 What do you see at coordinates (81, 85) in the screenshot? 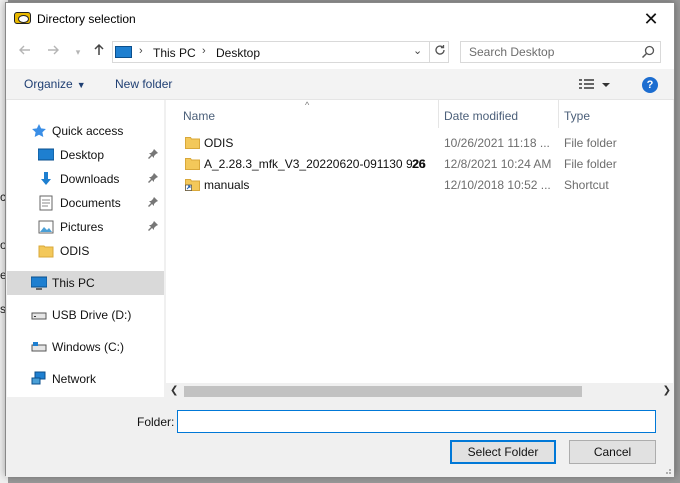
I see `chevron-down-icon: ▼` at bounding box center [81, 85].